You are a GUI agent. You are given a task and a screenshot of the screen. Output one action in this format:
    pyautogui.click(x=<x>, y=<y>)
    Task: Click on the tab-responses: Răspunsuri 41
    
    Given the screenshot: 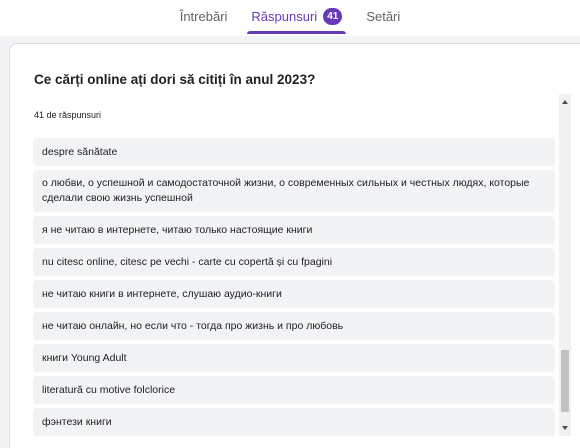 What is the action you would take?
    pyautogui.click(x=296, y=18)
    